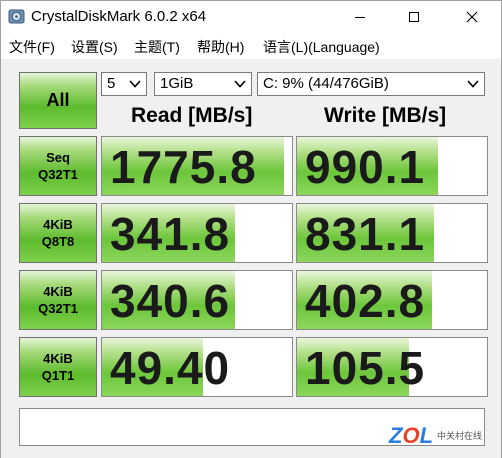  I want to click on 4kib-q32t1-read-result: 340.6, so click(197, 300).